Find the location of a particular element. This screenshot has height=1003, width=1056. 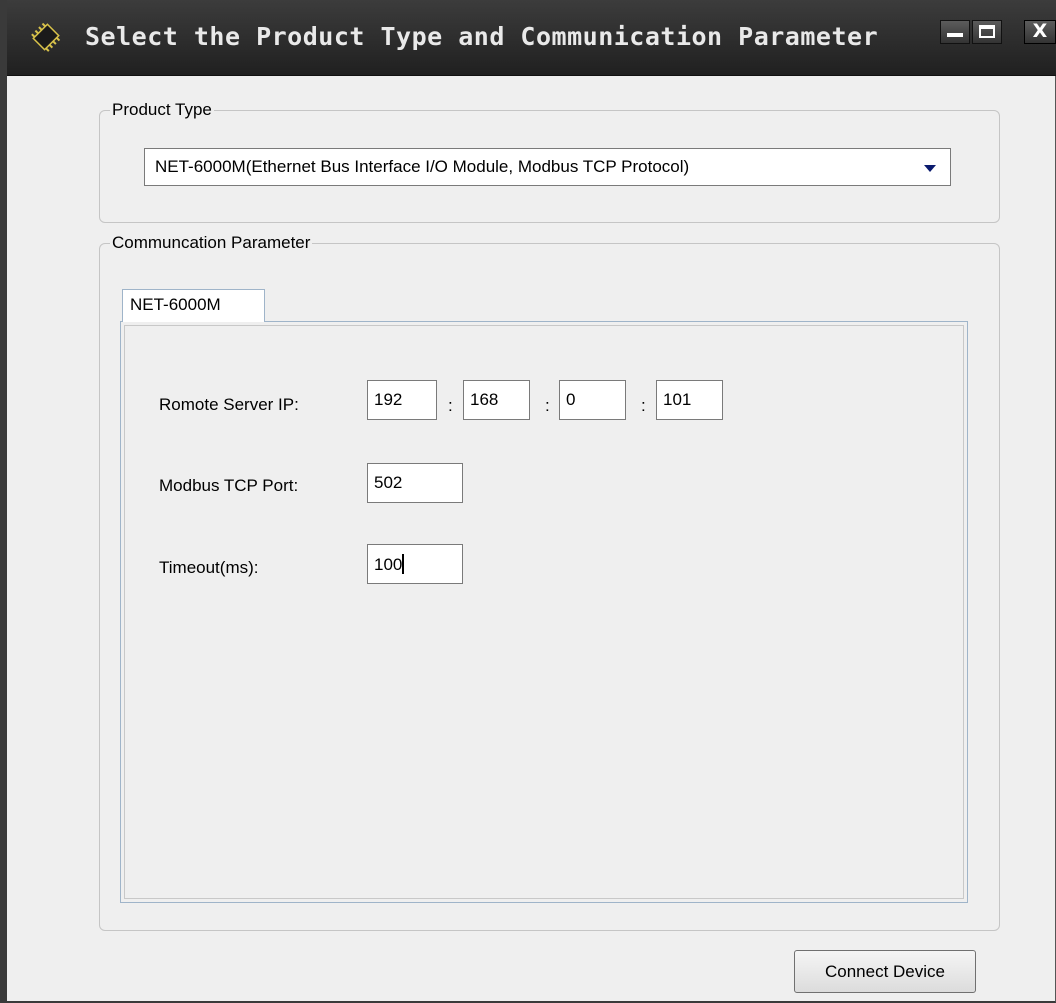

timeout-label: Timeout(ms): is located at coordinates (209, 567).